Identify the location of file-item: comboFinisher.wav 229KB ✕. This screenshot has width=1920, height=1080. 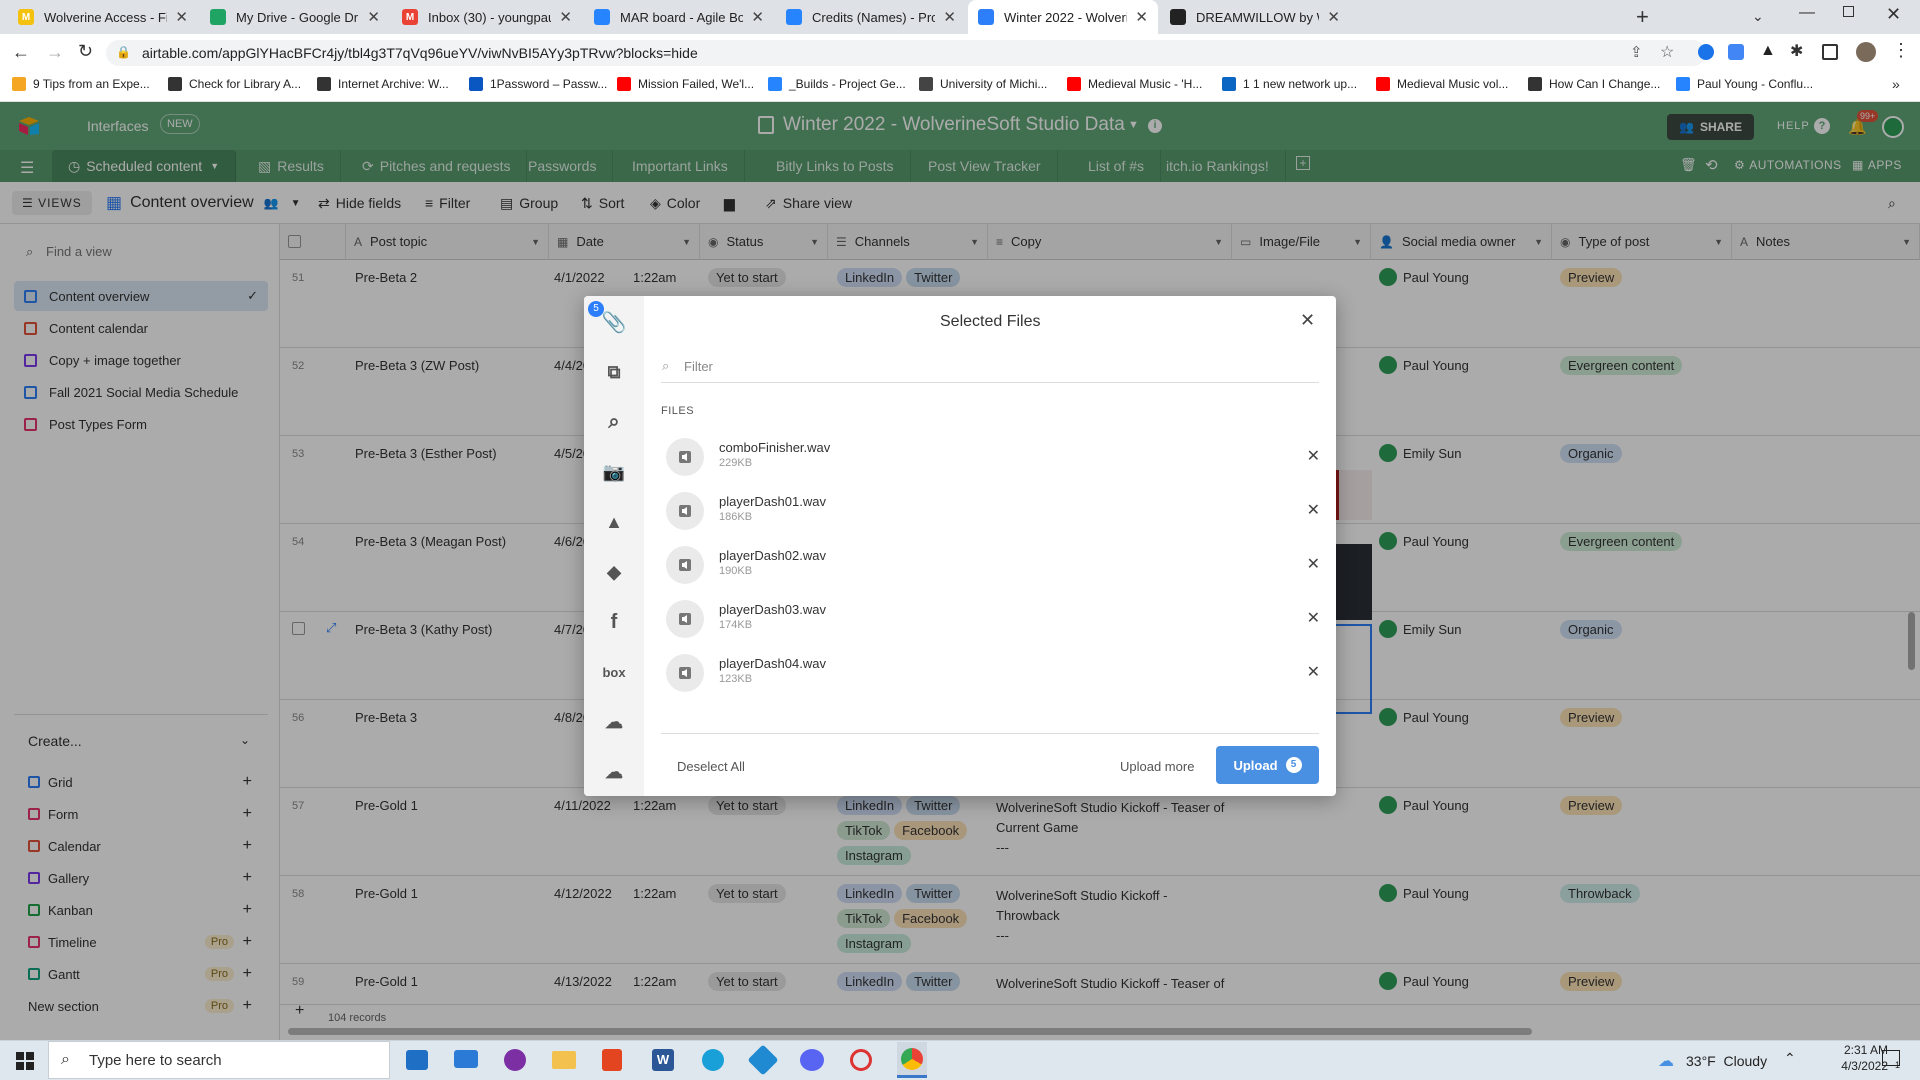
(992, 457).